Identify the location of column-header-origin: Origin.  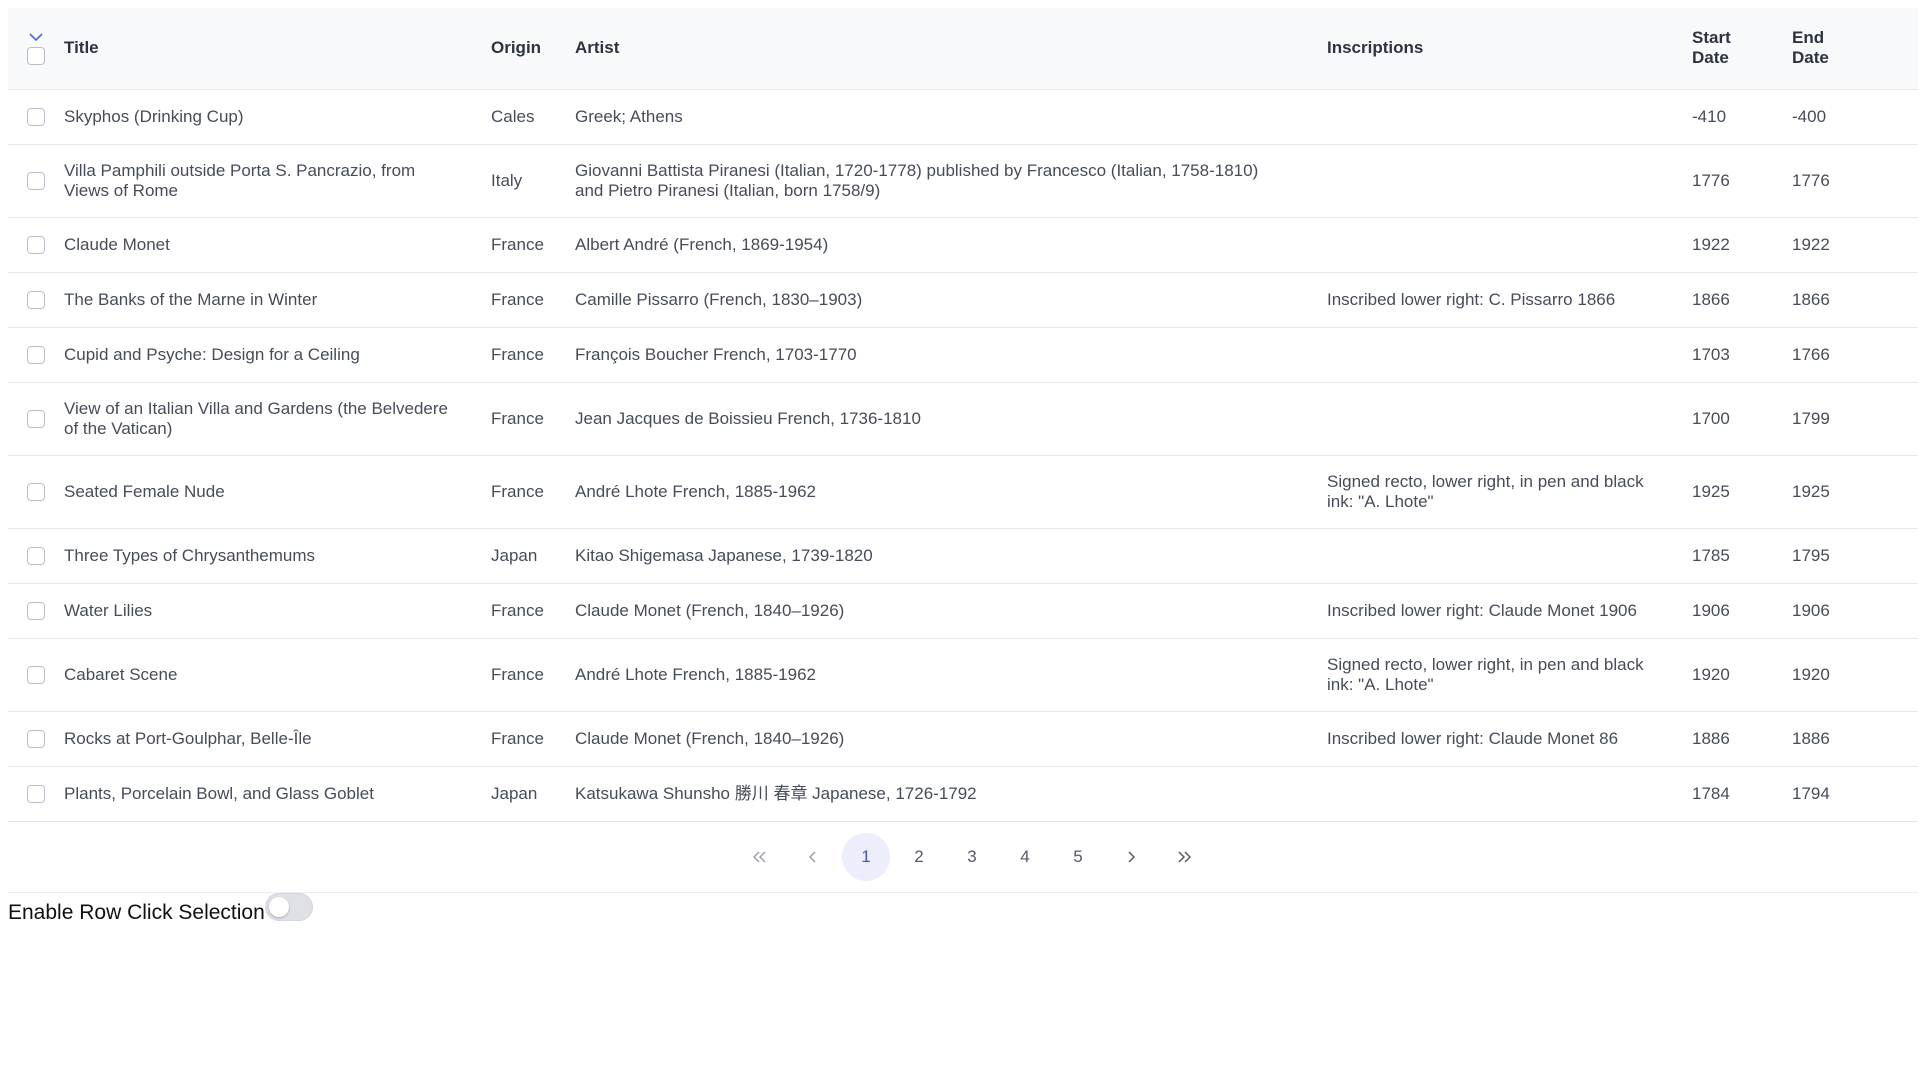
(533, 49).